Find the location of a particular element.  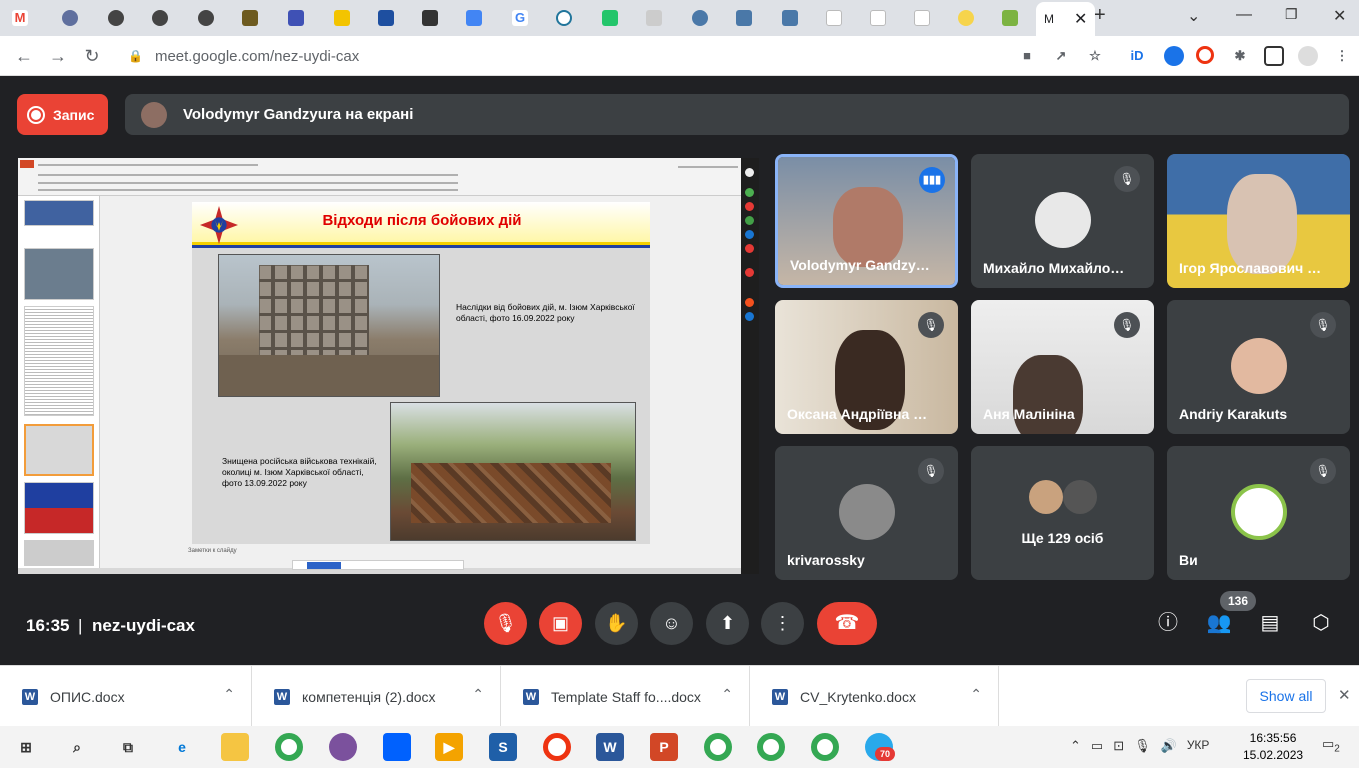

task-view-icon: ⧉ is located at coordinates (128, 747).